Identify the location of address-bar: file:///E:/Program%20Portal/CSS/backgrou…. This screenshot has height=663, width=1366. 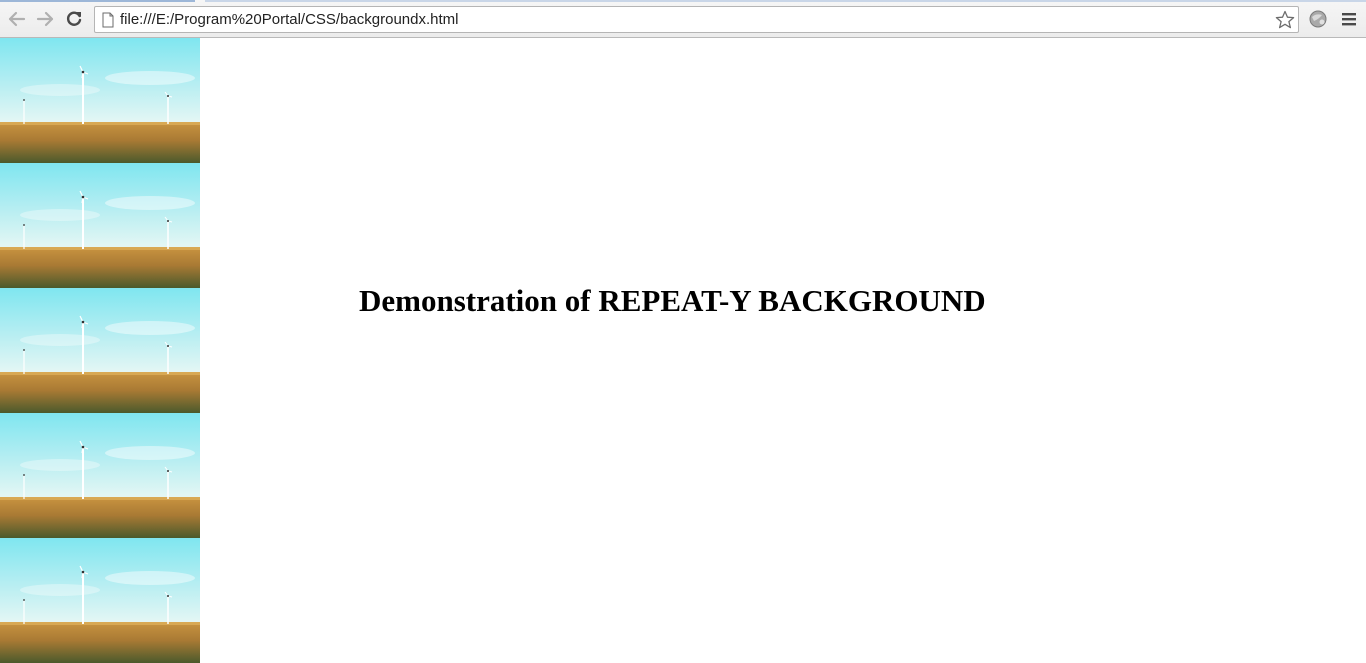
(696, 19).